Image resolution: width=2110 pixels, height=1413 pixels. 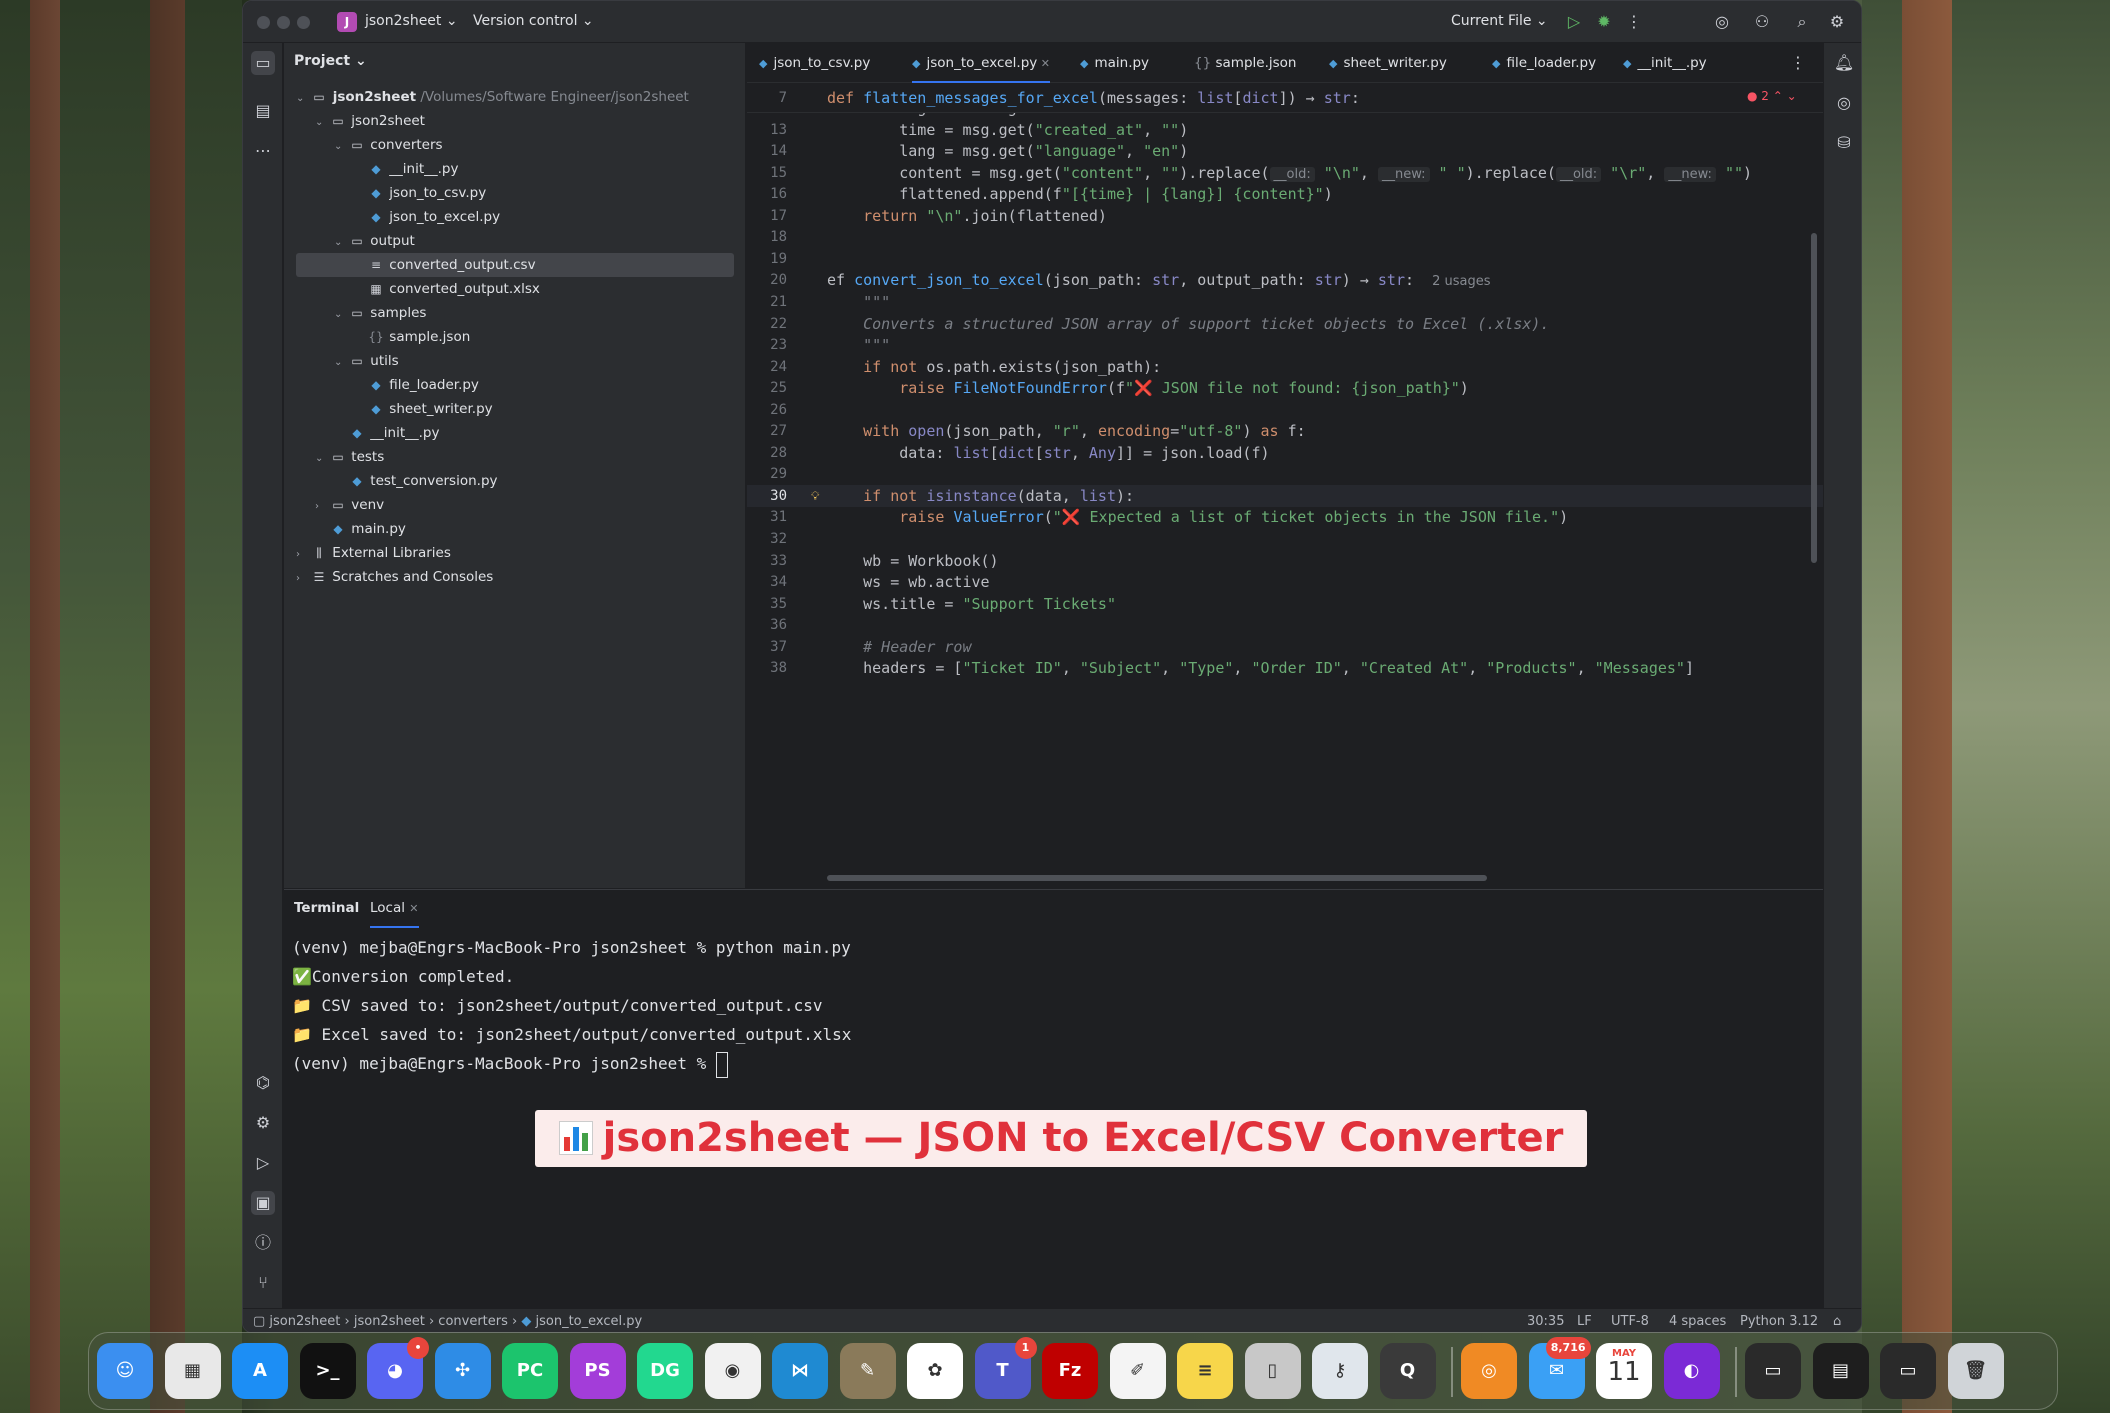 I want to click on filezilla-app-icon: Fz, so click(x=1070, y=1371).